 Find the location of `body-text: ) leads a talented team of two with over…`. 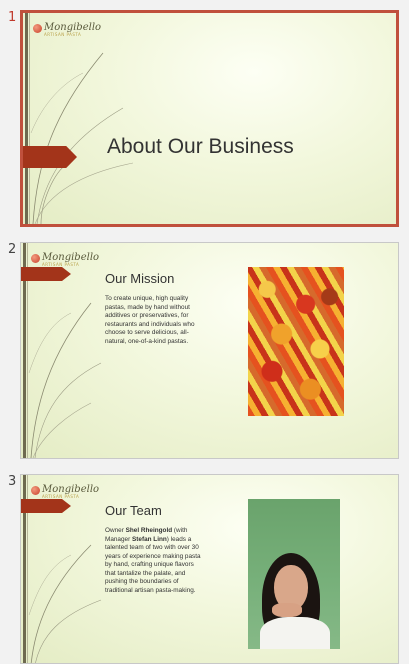

body-text: ) leads a talented team of two with over… is located at coordinates (153, 564).